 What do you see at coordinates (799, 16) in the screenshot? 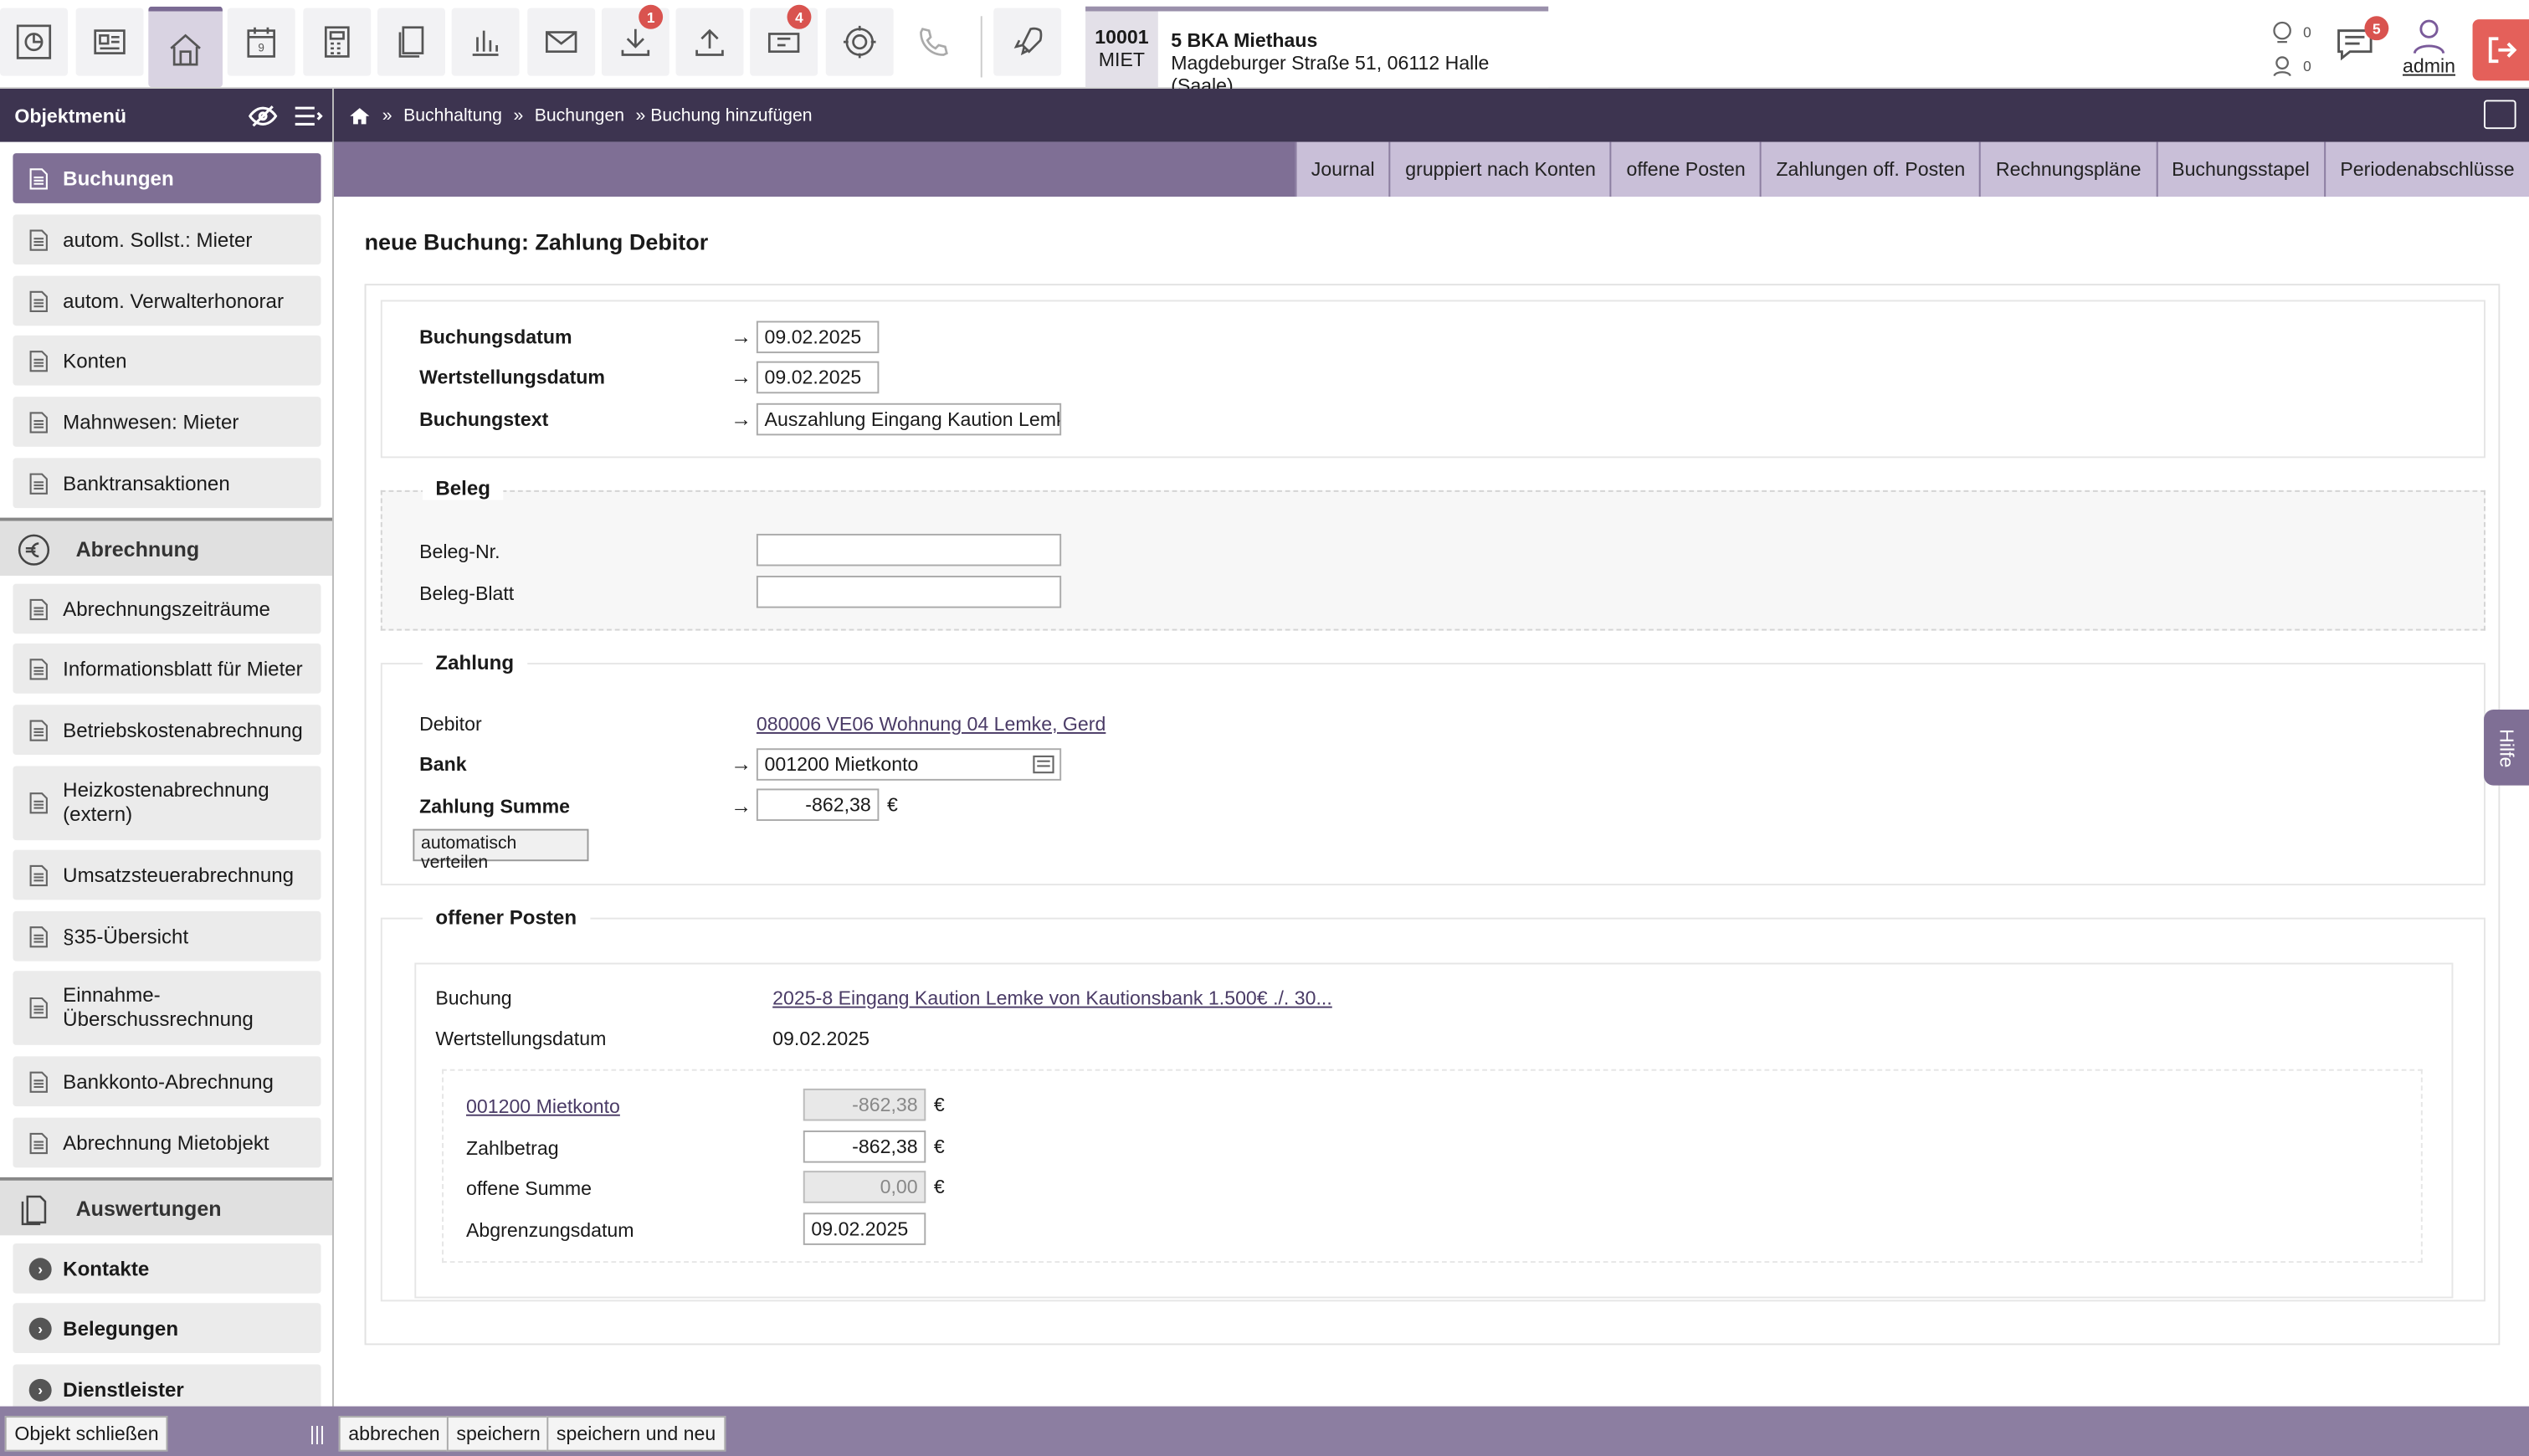
I see `ticket-badge: 4` at bounding box center [799, 16].